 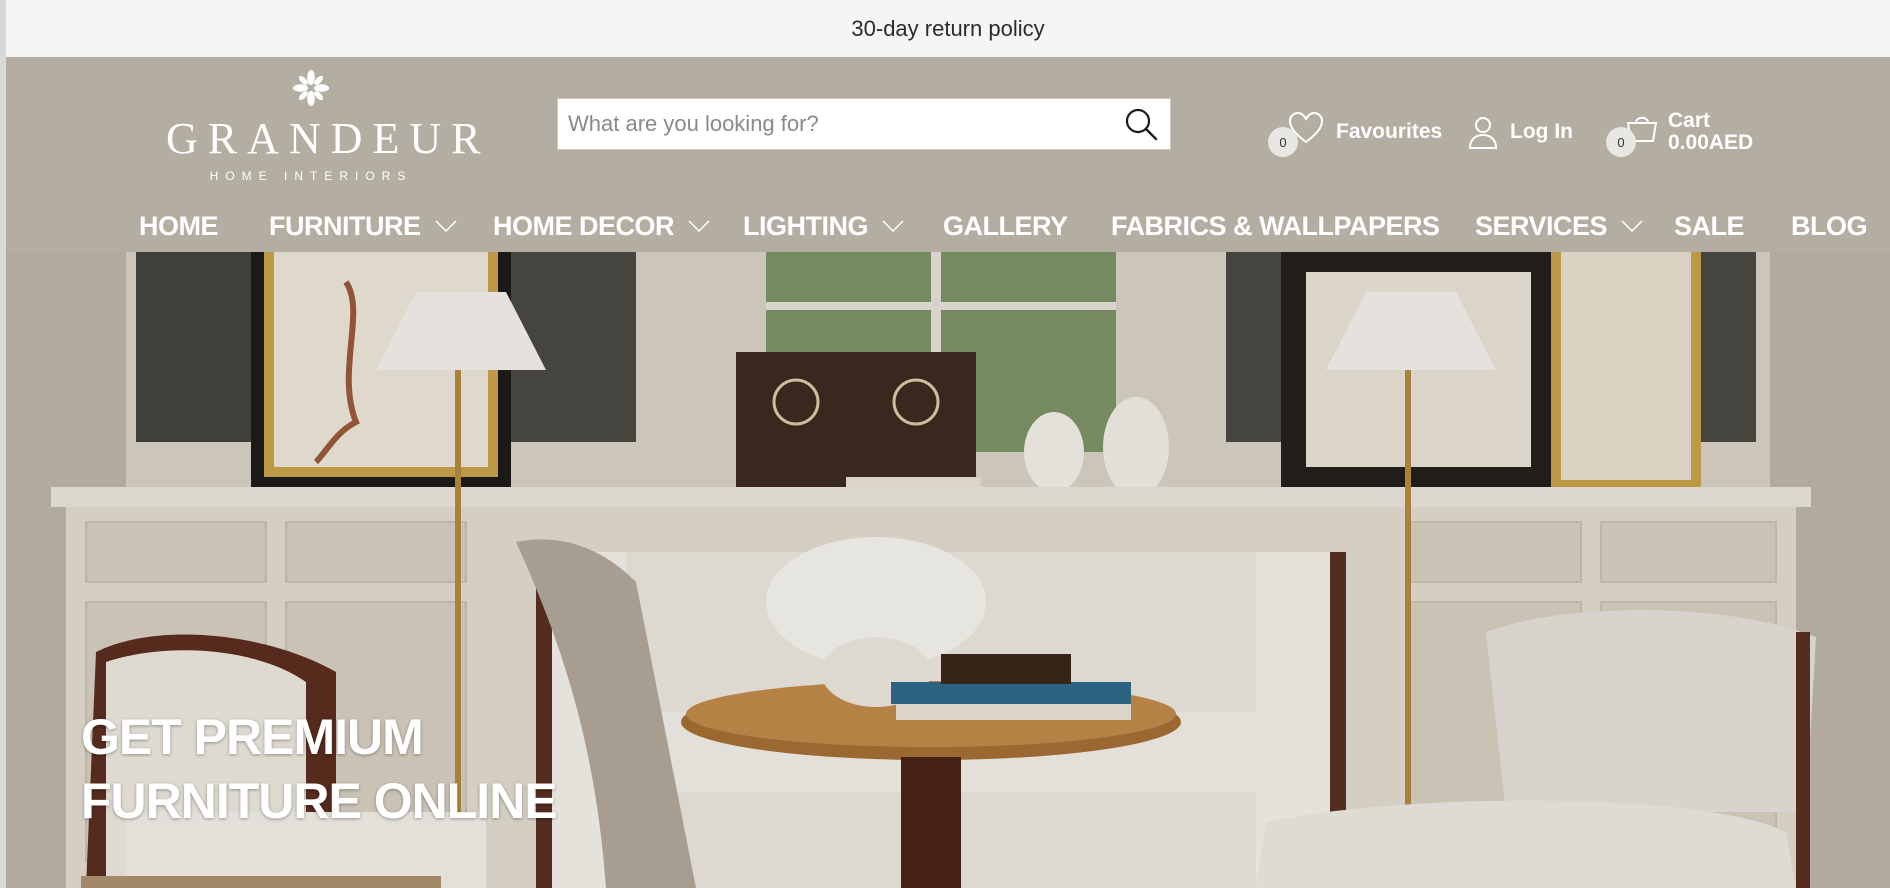 I want to click on nav-item-label: HOME, so click(x=179, y=225).